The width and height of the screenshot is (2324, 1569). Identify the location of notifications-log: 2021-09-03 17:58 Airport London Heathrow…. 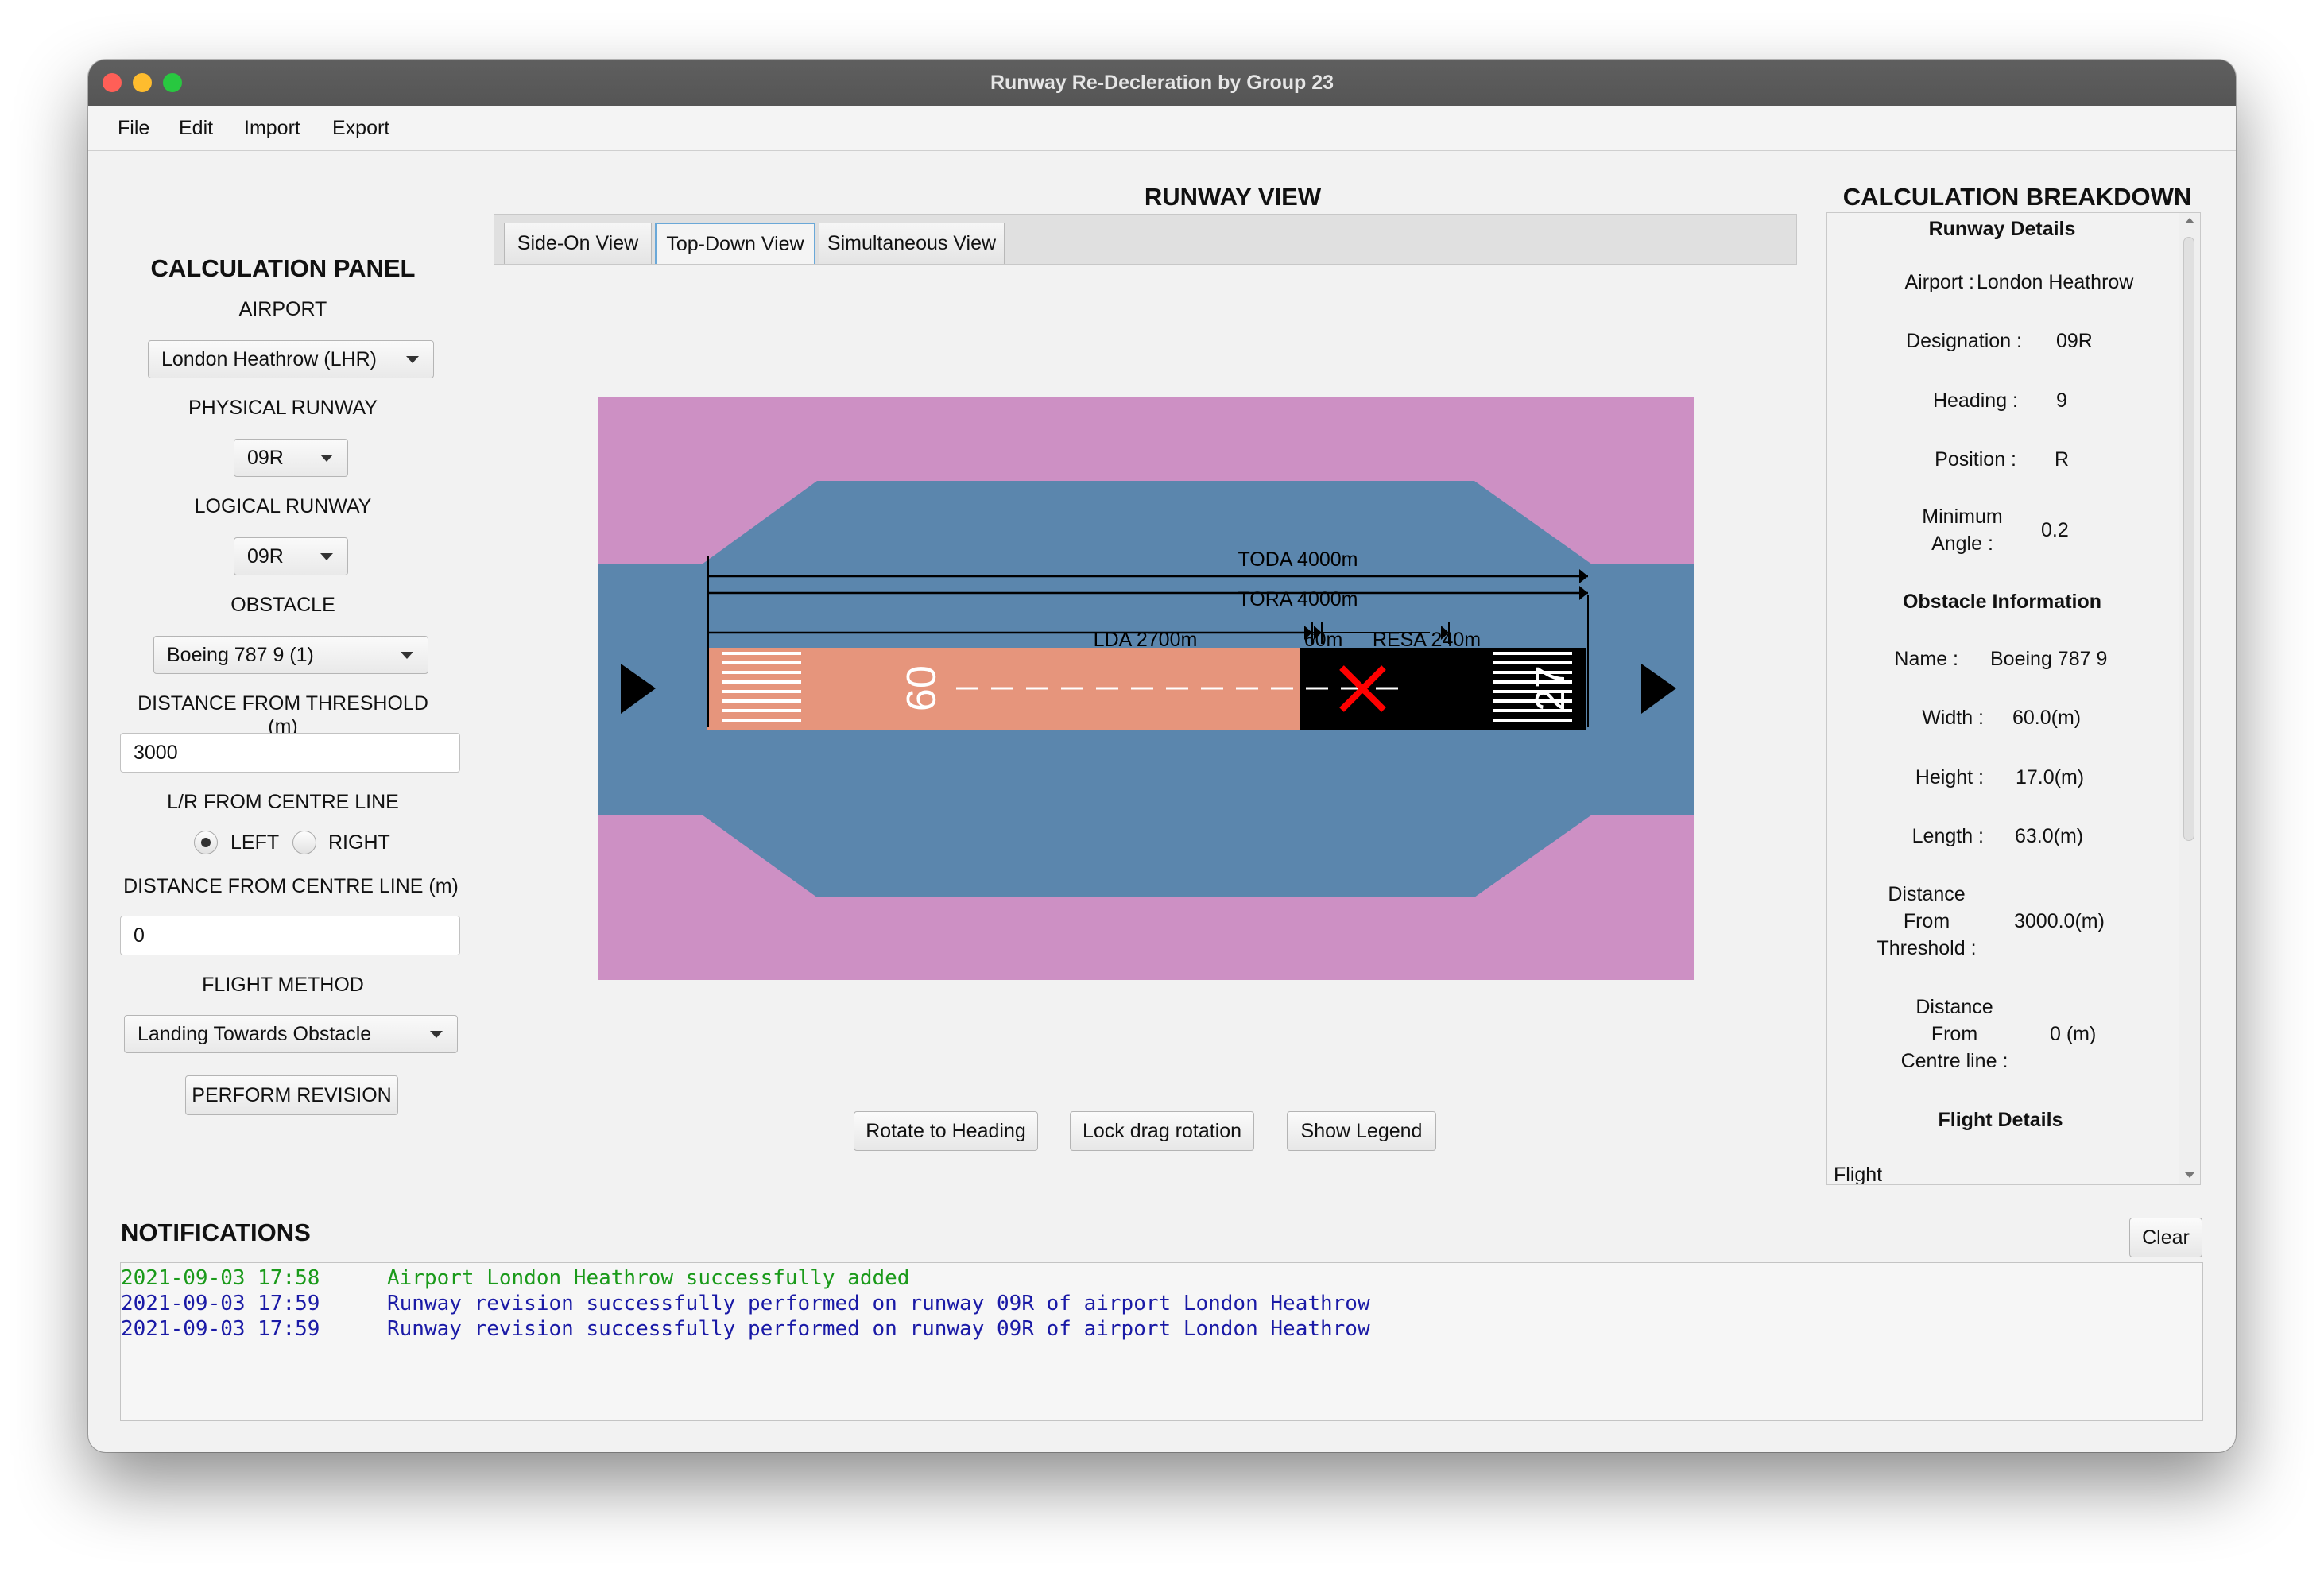
(1161, 1341).